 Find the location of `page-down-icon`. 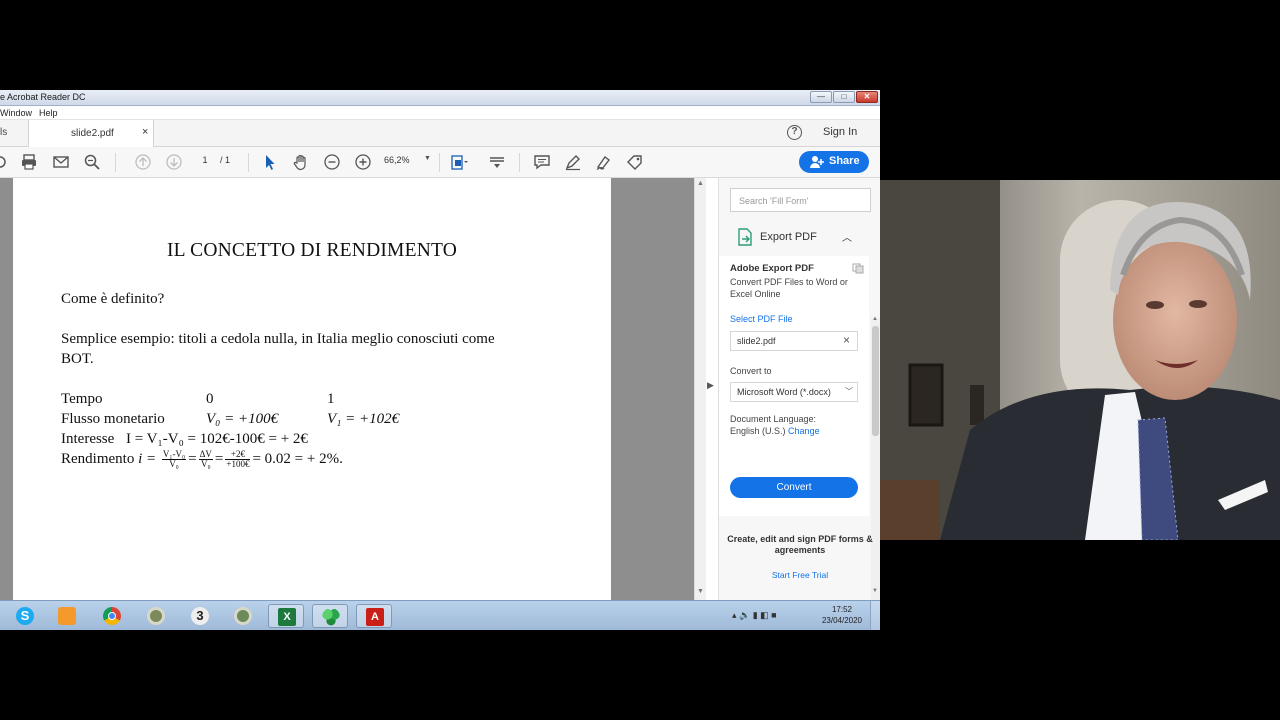

page-down-icon is located at coordinates (174, 162).